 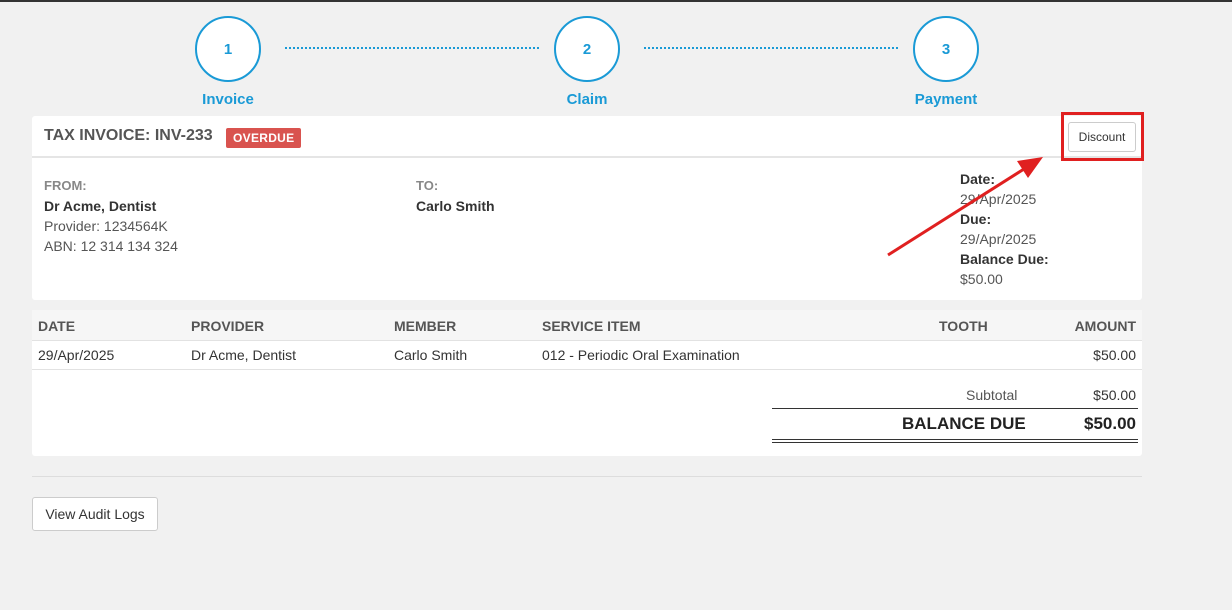 I want to click on header-date: DATE, so click(x=57, y=326).